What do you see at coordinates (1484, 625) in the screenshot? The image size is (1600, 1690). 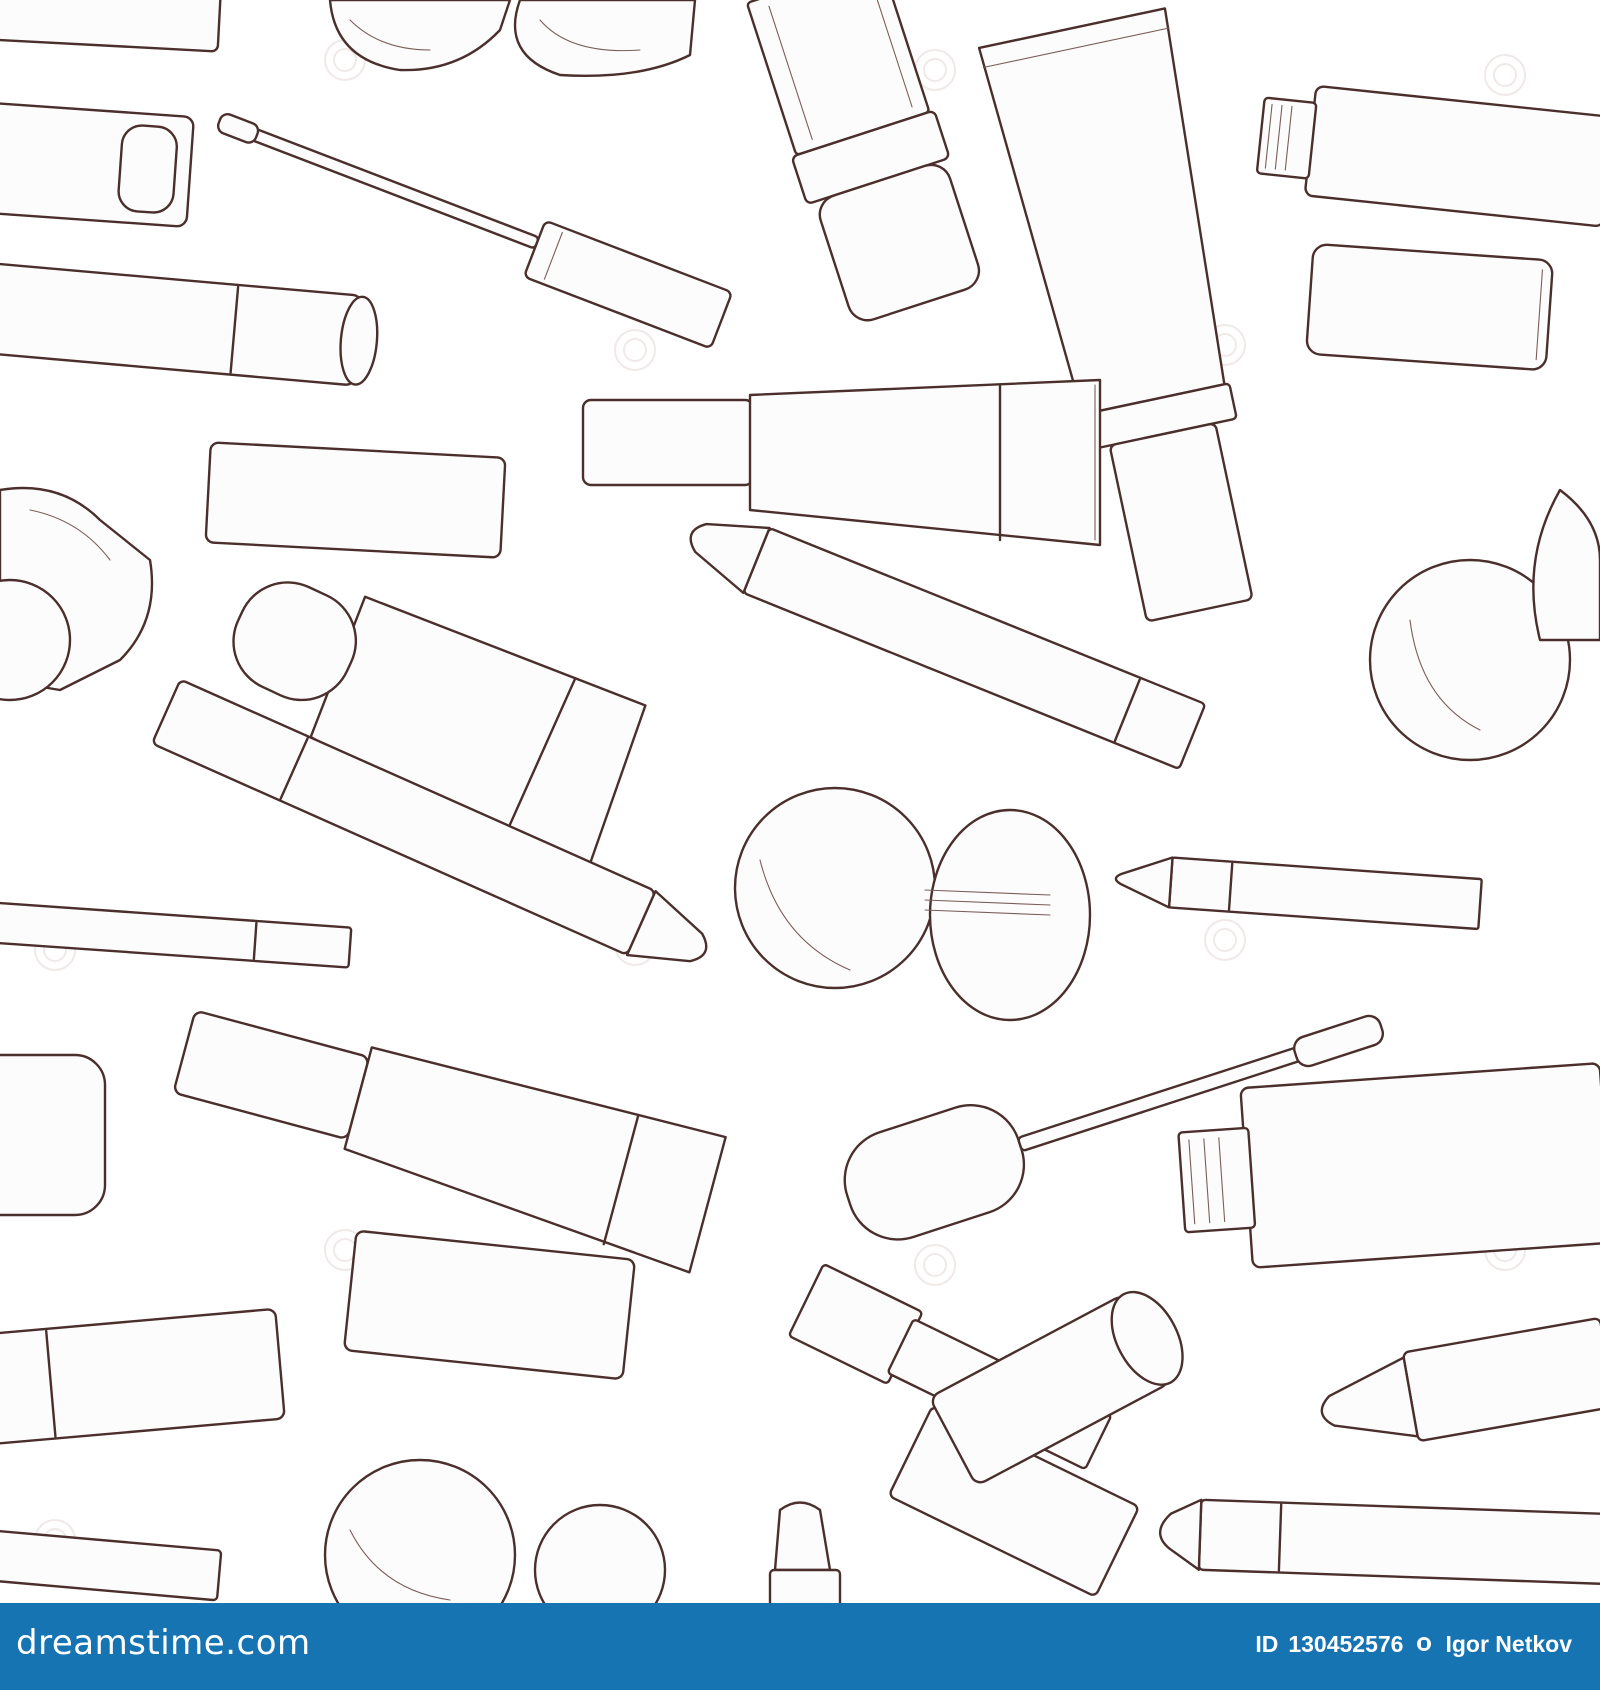 I see `lip-balm-round-right` at bounding box center [1484, 625].